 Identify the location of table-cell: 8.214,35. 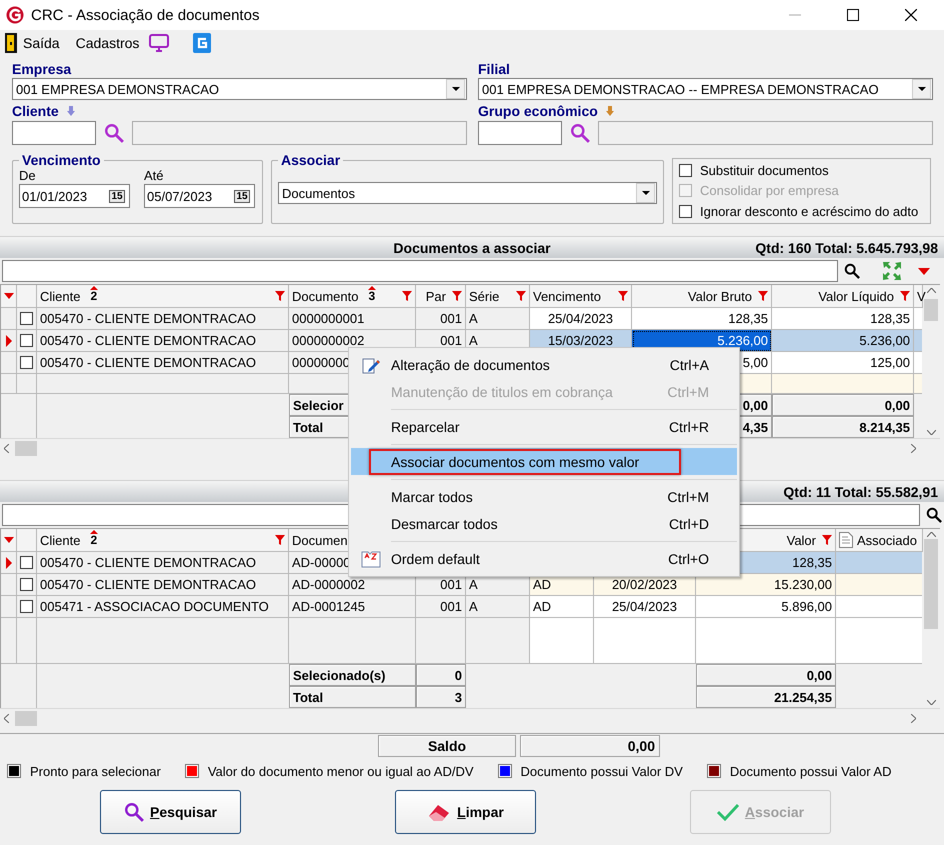
(843, 427).